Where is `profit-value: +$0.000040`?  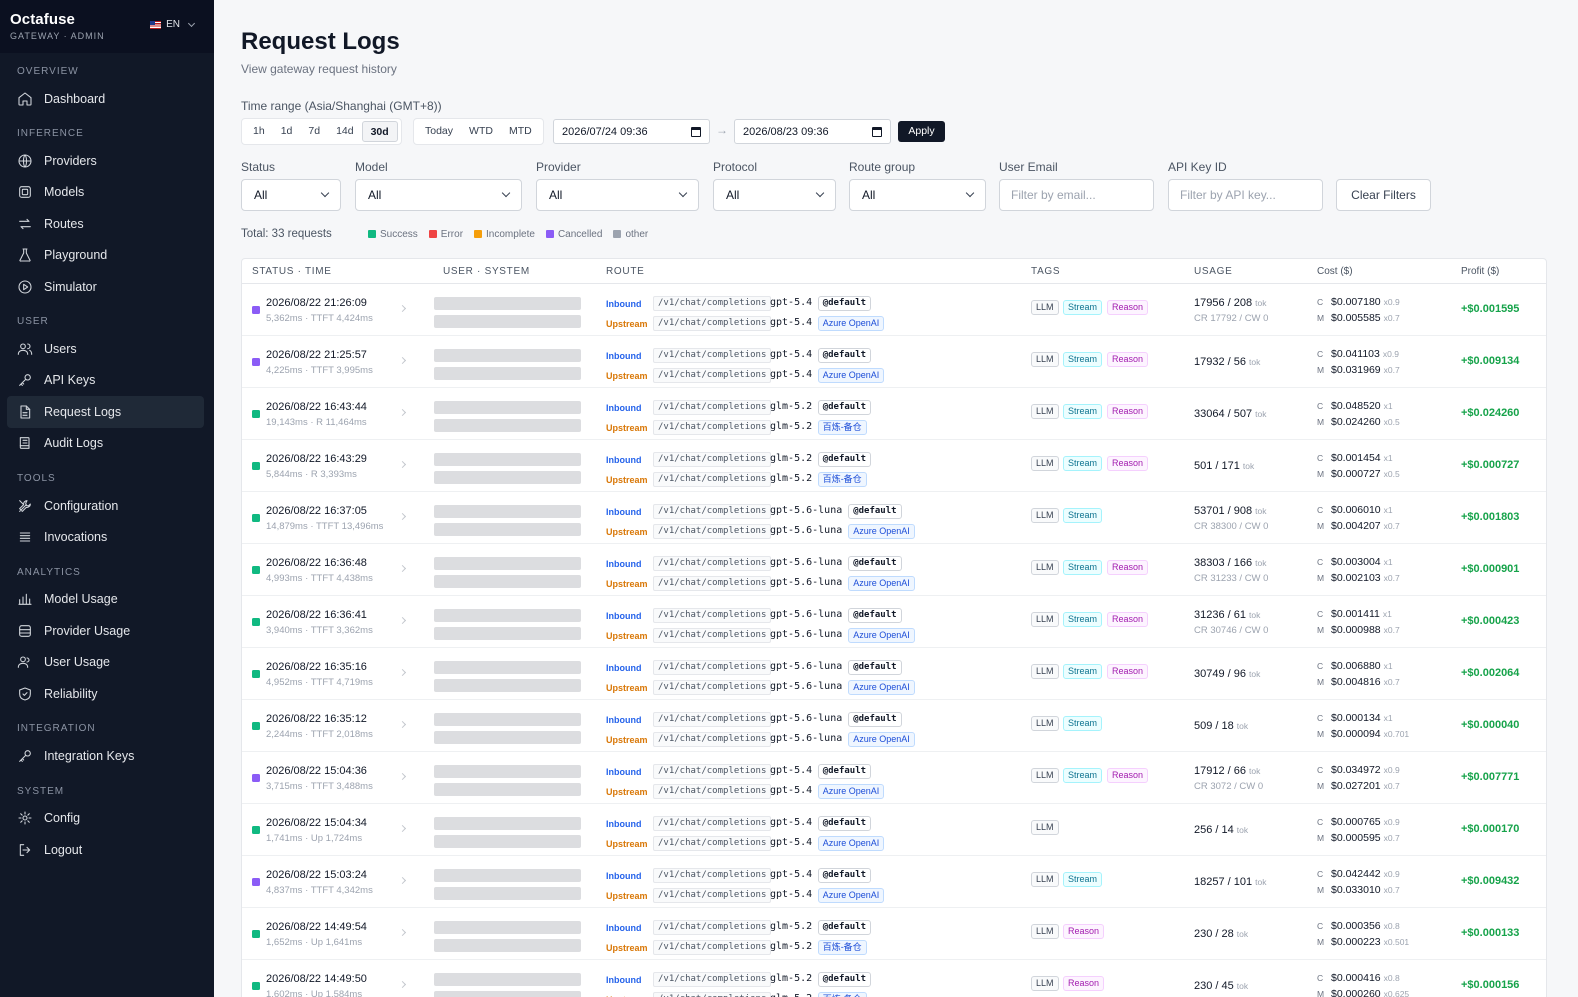
profit-value: +$0.000040 is located at coordinates (1490, 725).